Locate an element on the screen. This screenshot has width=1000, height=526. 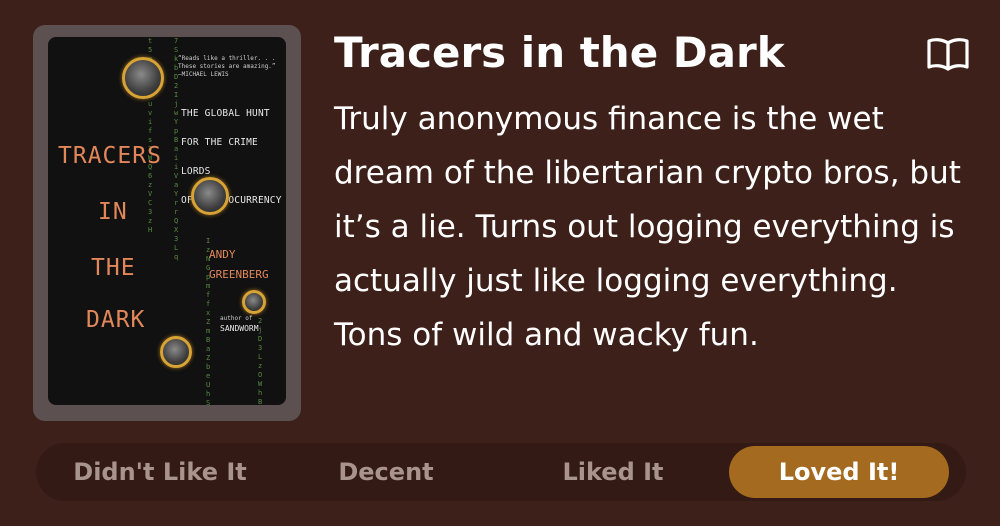
cover-author-line: ANDY is located at coordinates (222, 254).